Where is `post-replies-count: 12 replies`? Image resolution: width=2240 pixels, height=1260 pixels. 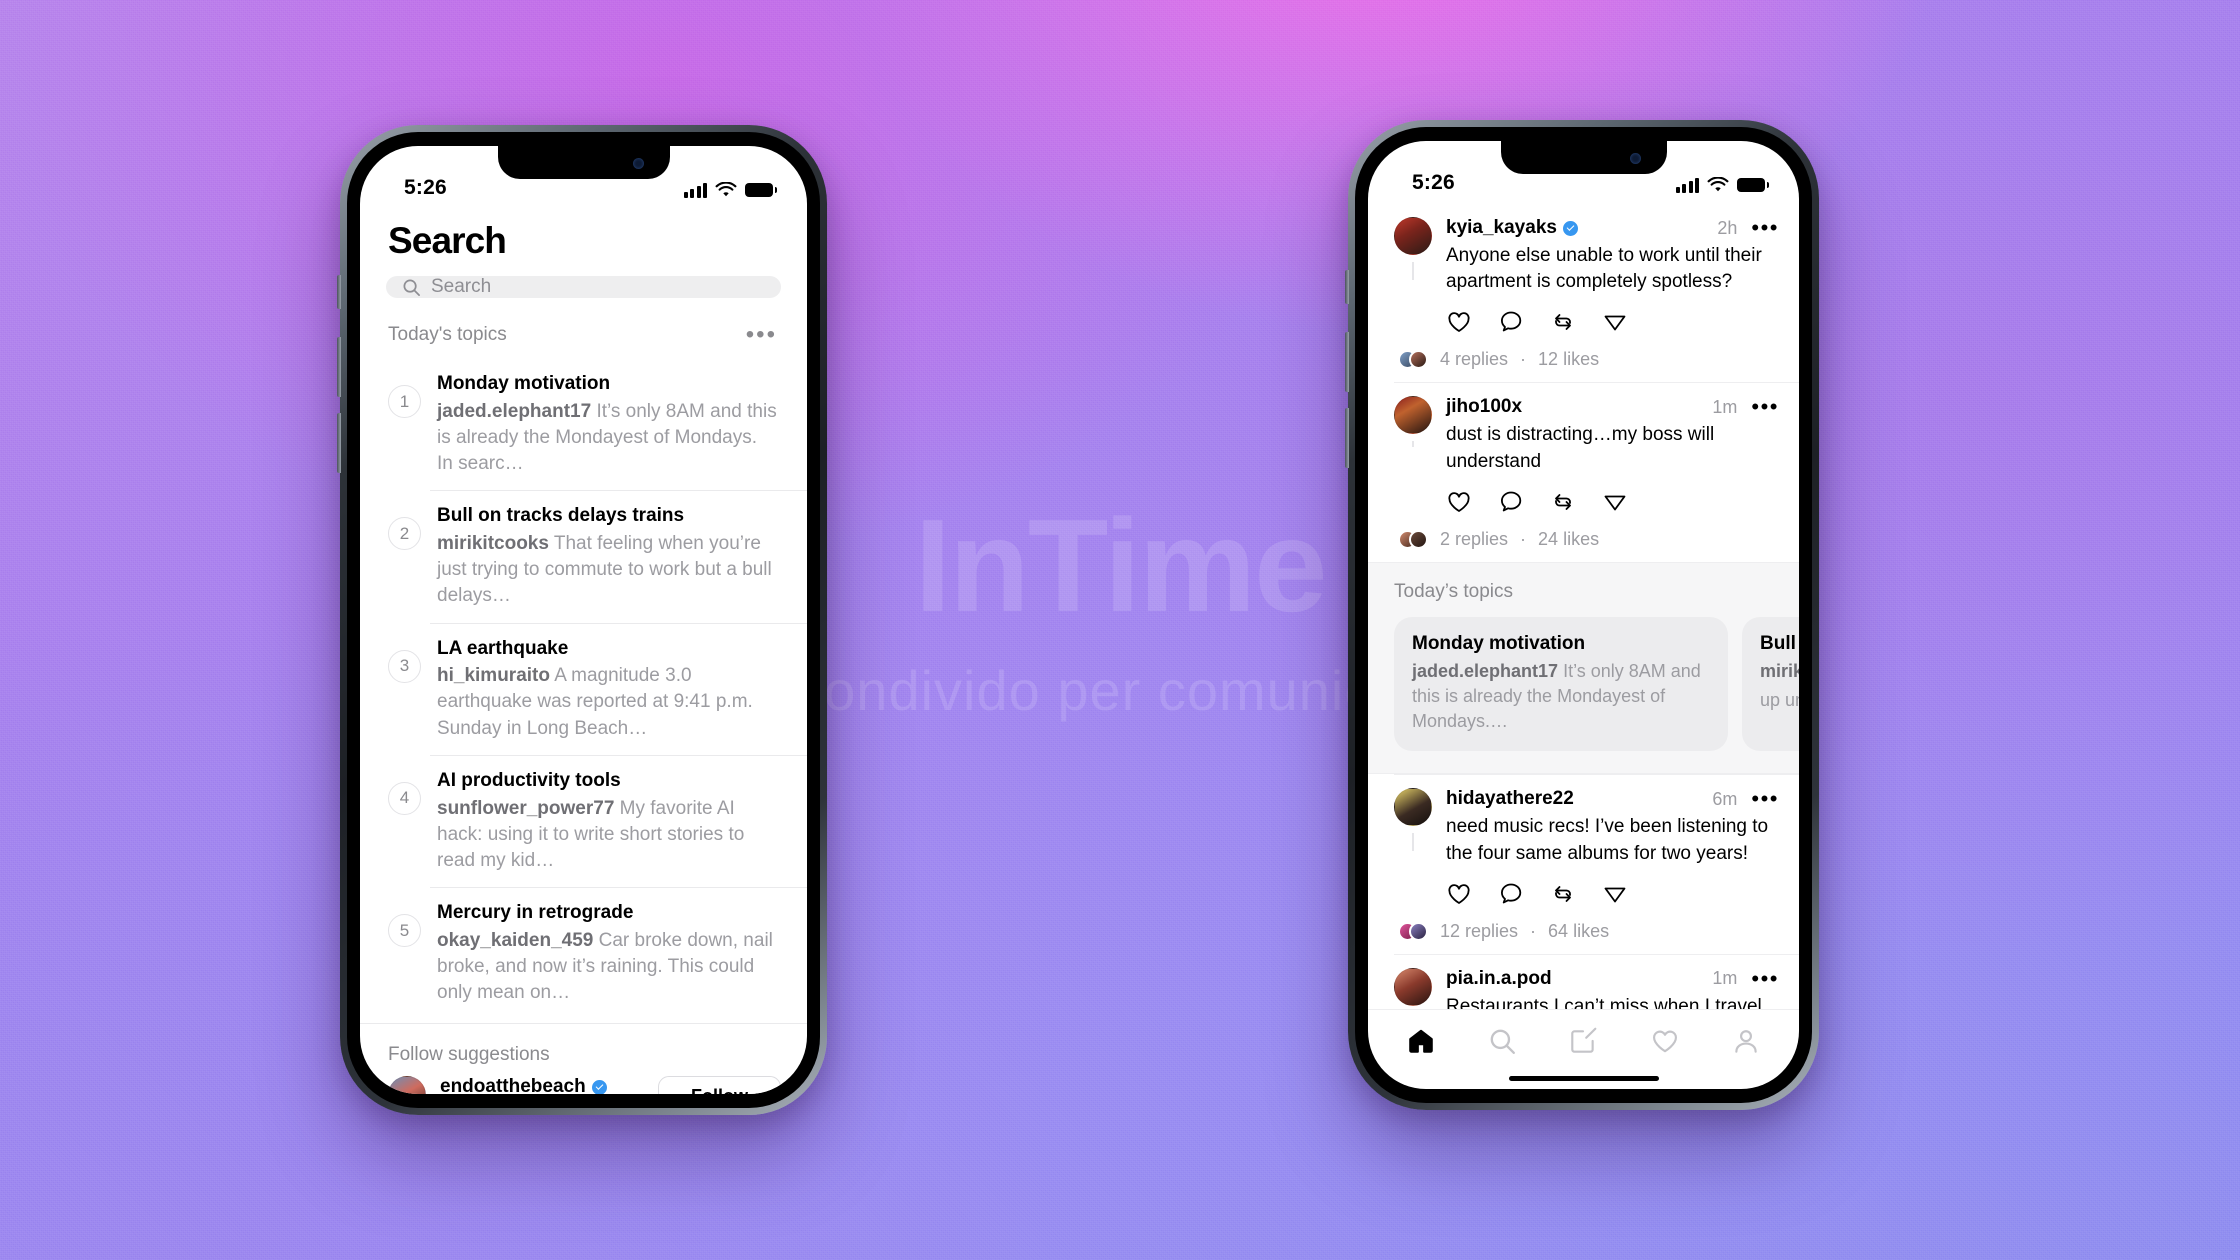
post-replies-count: 12 replies is located at coordinates (1479, 931).